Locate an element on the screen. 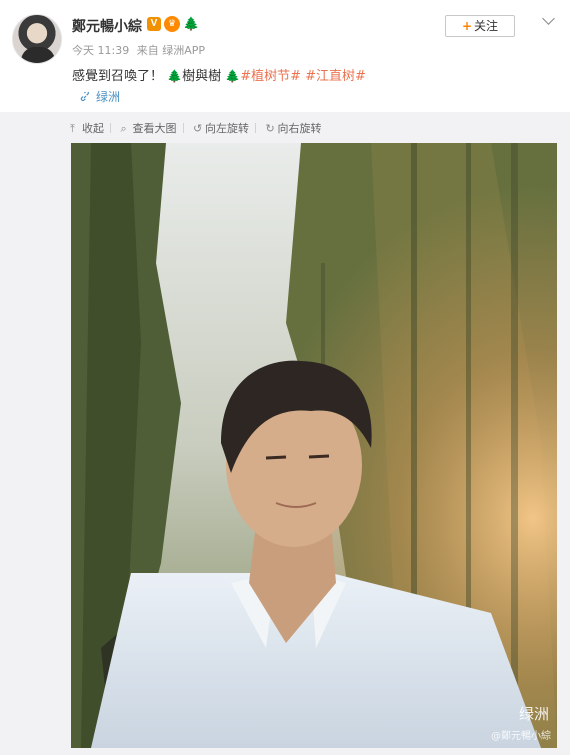 Image resolution: width=570 pixels, height=755 pixels. watermark-title: 绿洲 is located at coordinates (533, 714).